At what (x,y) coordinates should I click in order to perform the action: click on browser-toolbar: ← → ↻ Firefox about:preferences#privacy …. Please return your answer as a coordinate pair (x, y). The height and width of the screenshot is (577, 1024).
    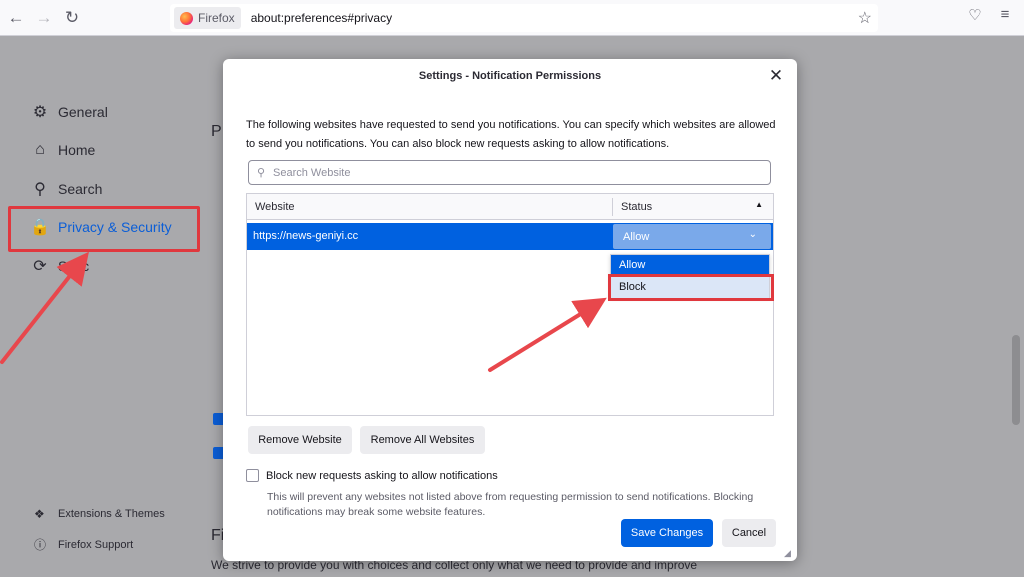
    Looking at the image, I should click on (512, 18).